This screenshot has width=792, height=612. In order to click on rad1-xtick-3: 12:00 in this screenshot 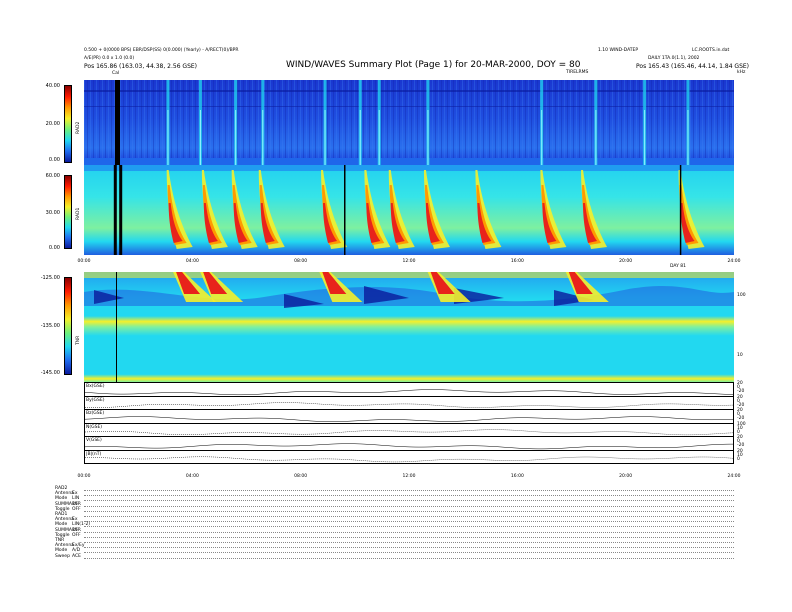, I will do `click(409, 261)`.